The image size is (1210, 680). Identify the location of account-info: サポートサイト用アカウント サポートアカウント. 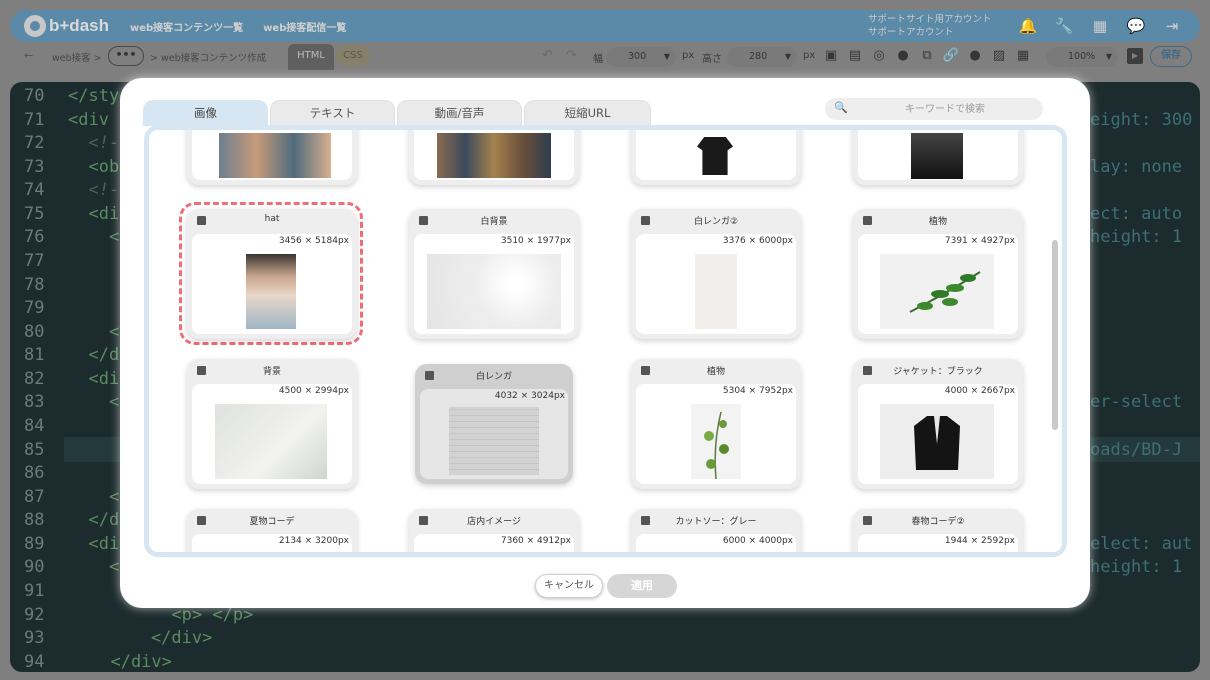
(938, 26).